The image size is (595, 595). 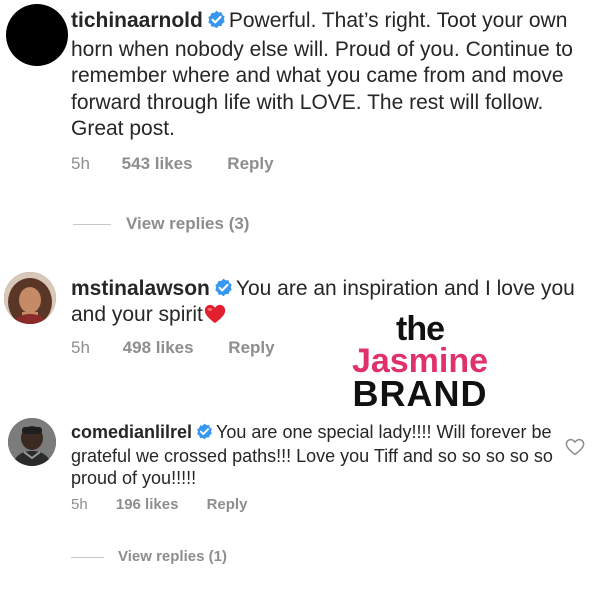 What do you see at coordinates (575, 449) in the screenshot?
I see `like-heart-icon` at bounding box center [575, 449].